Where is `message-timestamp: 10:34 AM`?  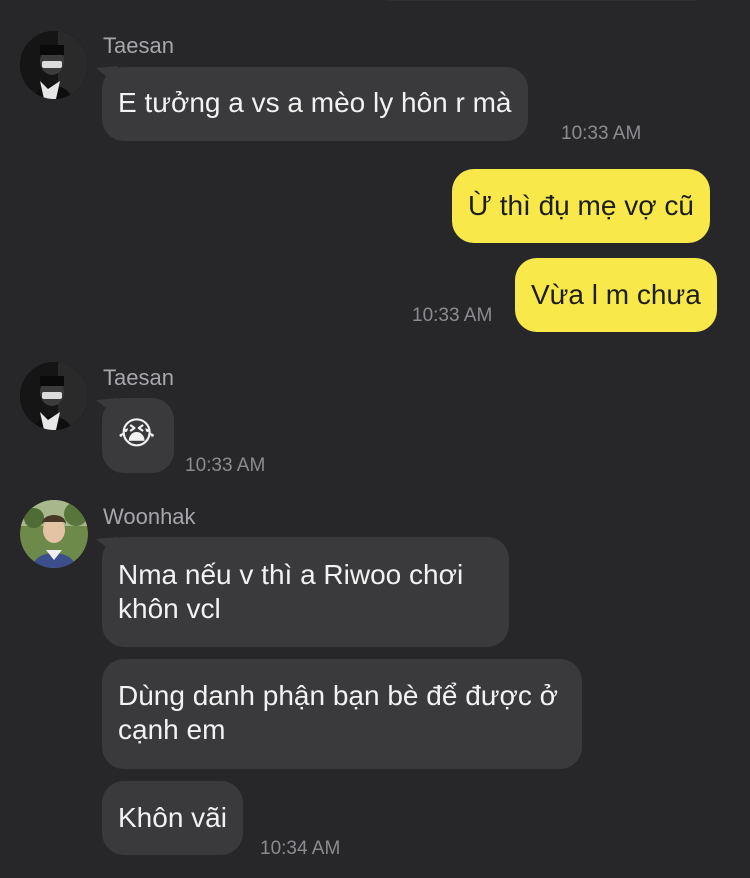 message-timestamp: 10:34 AM is located at coordinates (300, 848).